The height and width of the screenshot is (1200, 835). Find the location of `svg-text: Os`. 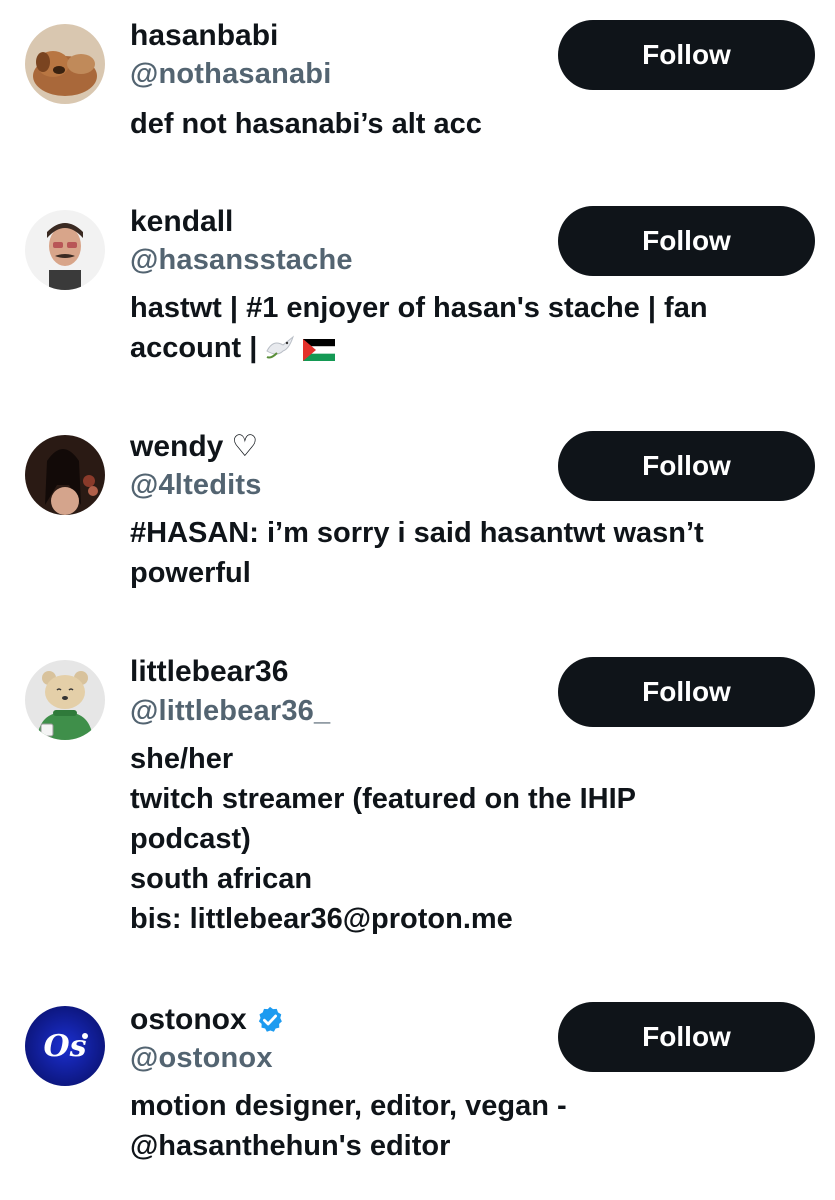

svg-text: Os is located at coordinates (64, 1046).